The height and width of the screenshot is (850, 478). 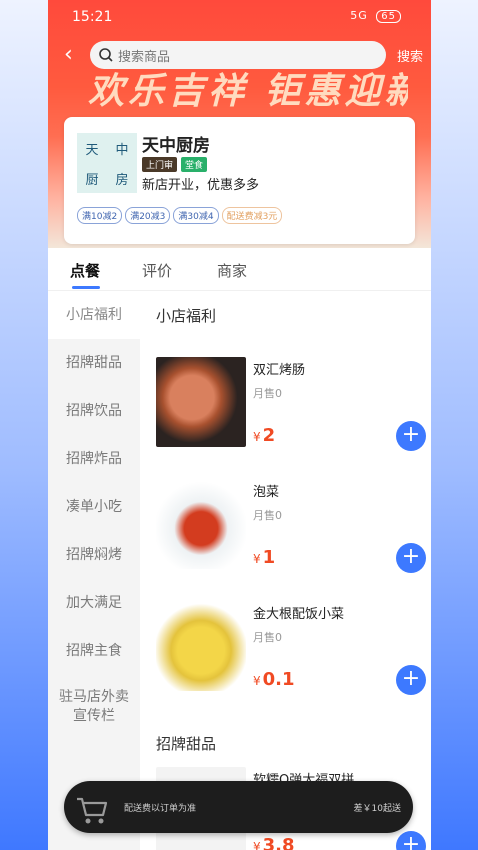 I want to click on shop-tag: 堂食, so click(x=194, y=164).